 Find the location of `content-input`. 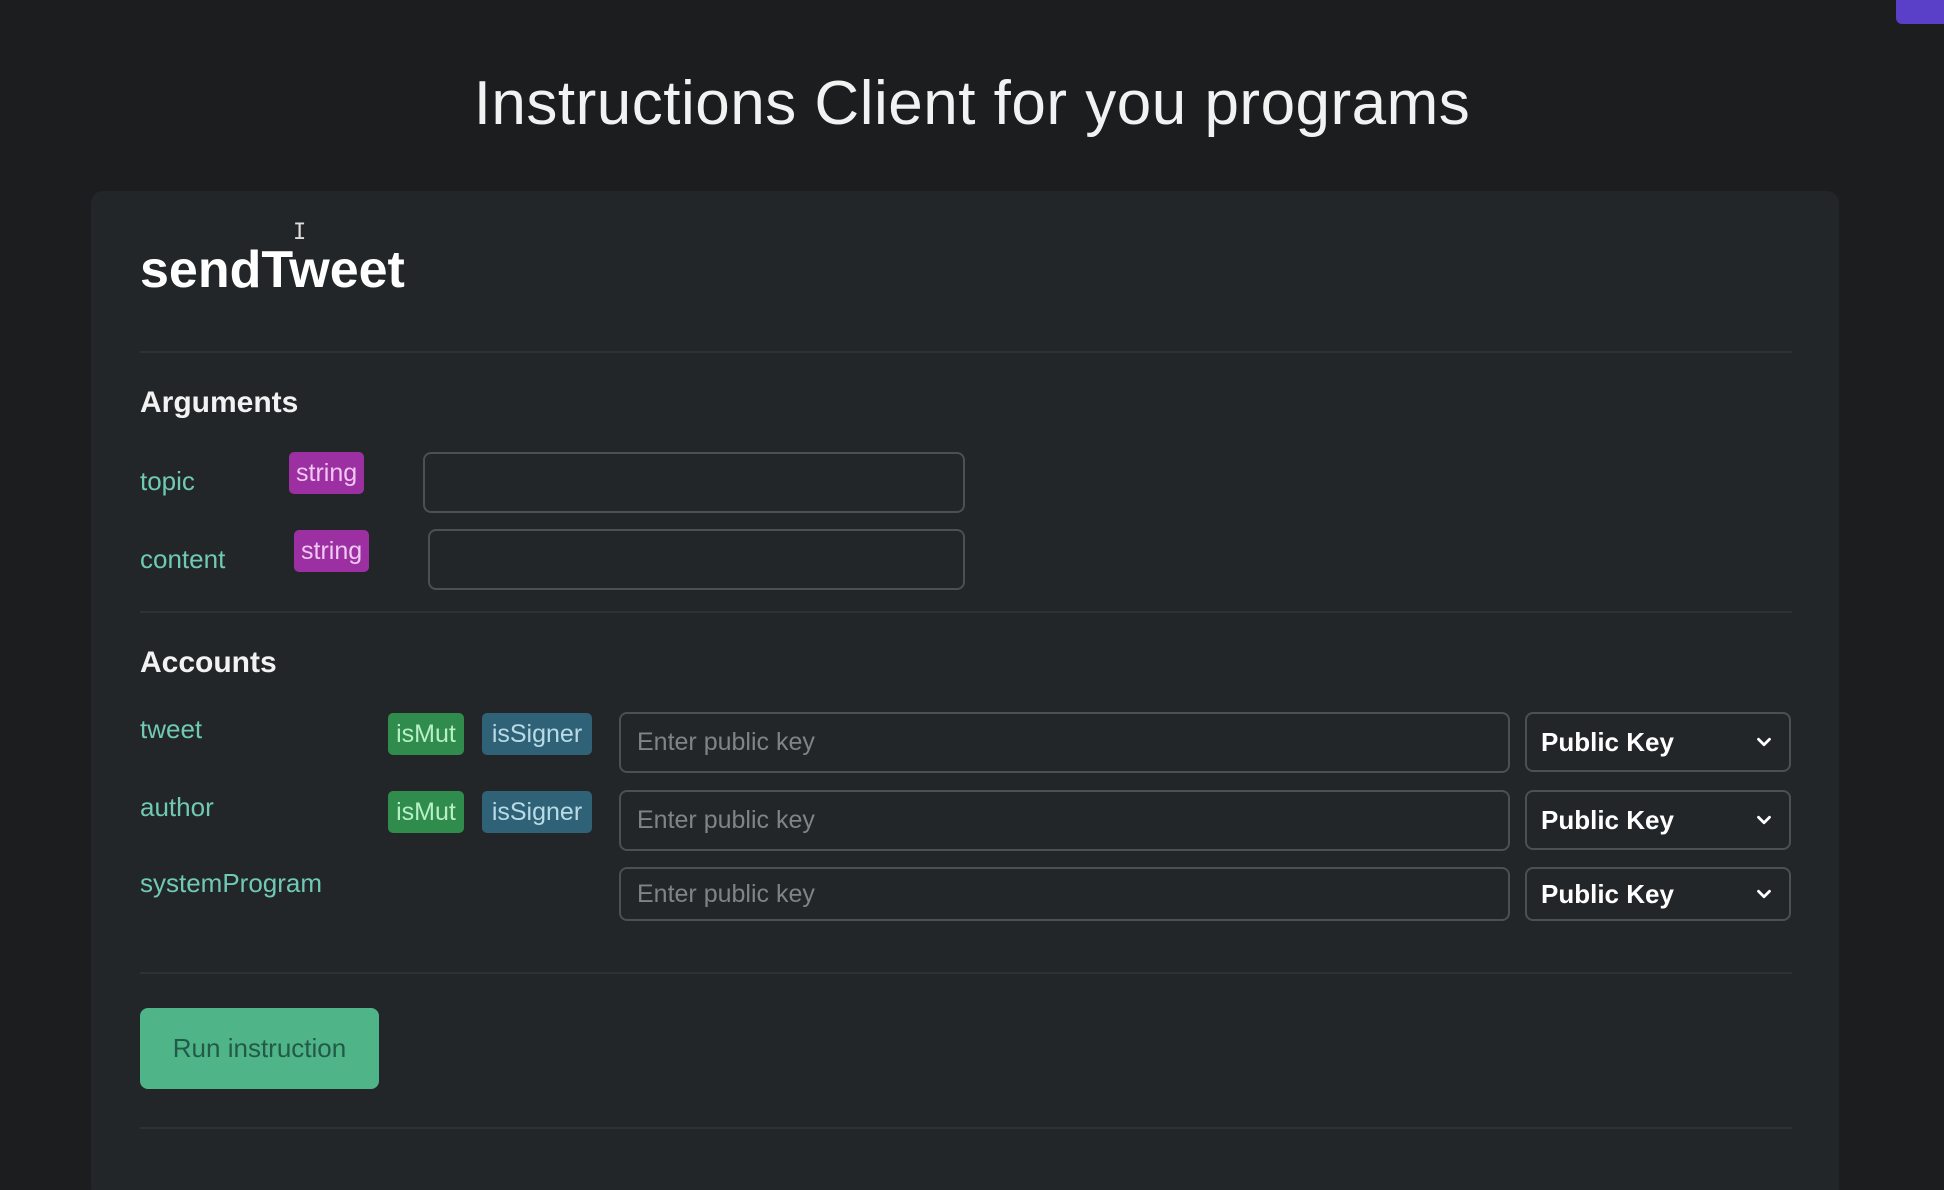

content-input is located at coordinates (696, 559).